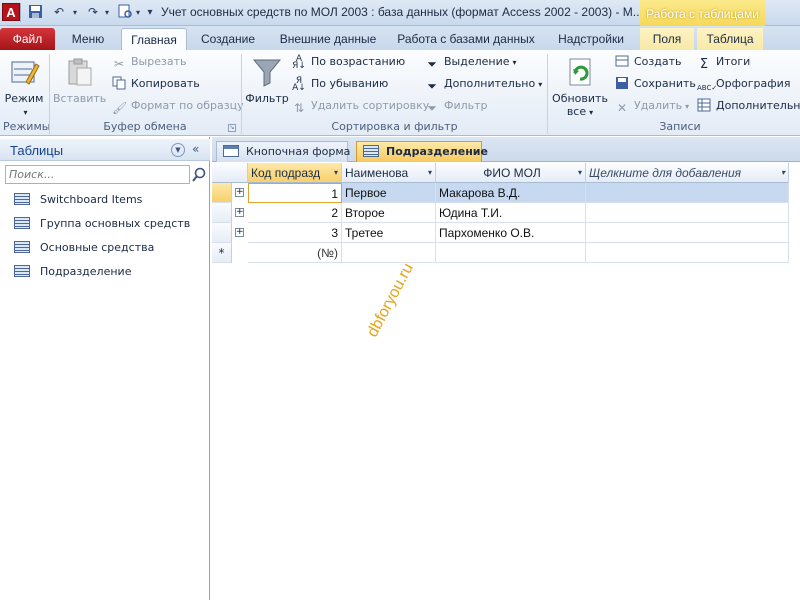 This screenshot has height=600, width=800. Describe the element at coordinates (102, 224) in the screenshot. I see `nav-item-asset-groups: Группа основных средств` at that location.